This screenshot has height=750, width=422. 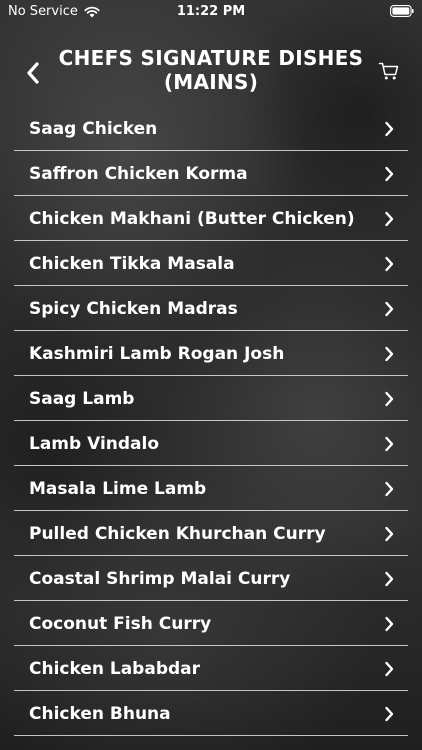 I want to click on status-time: 11:22 PM, so click(x=211, y=11).